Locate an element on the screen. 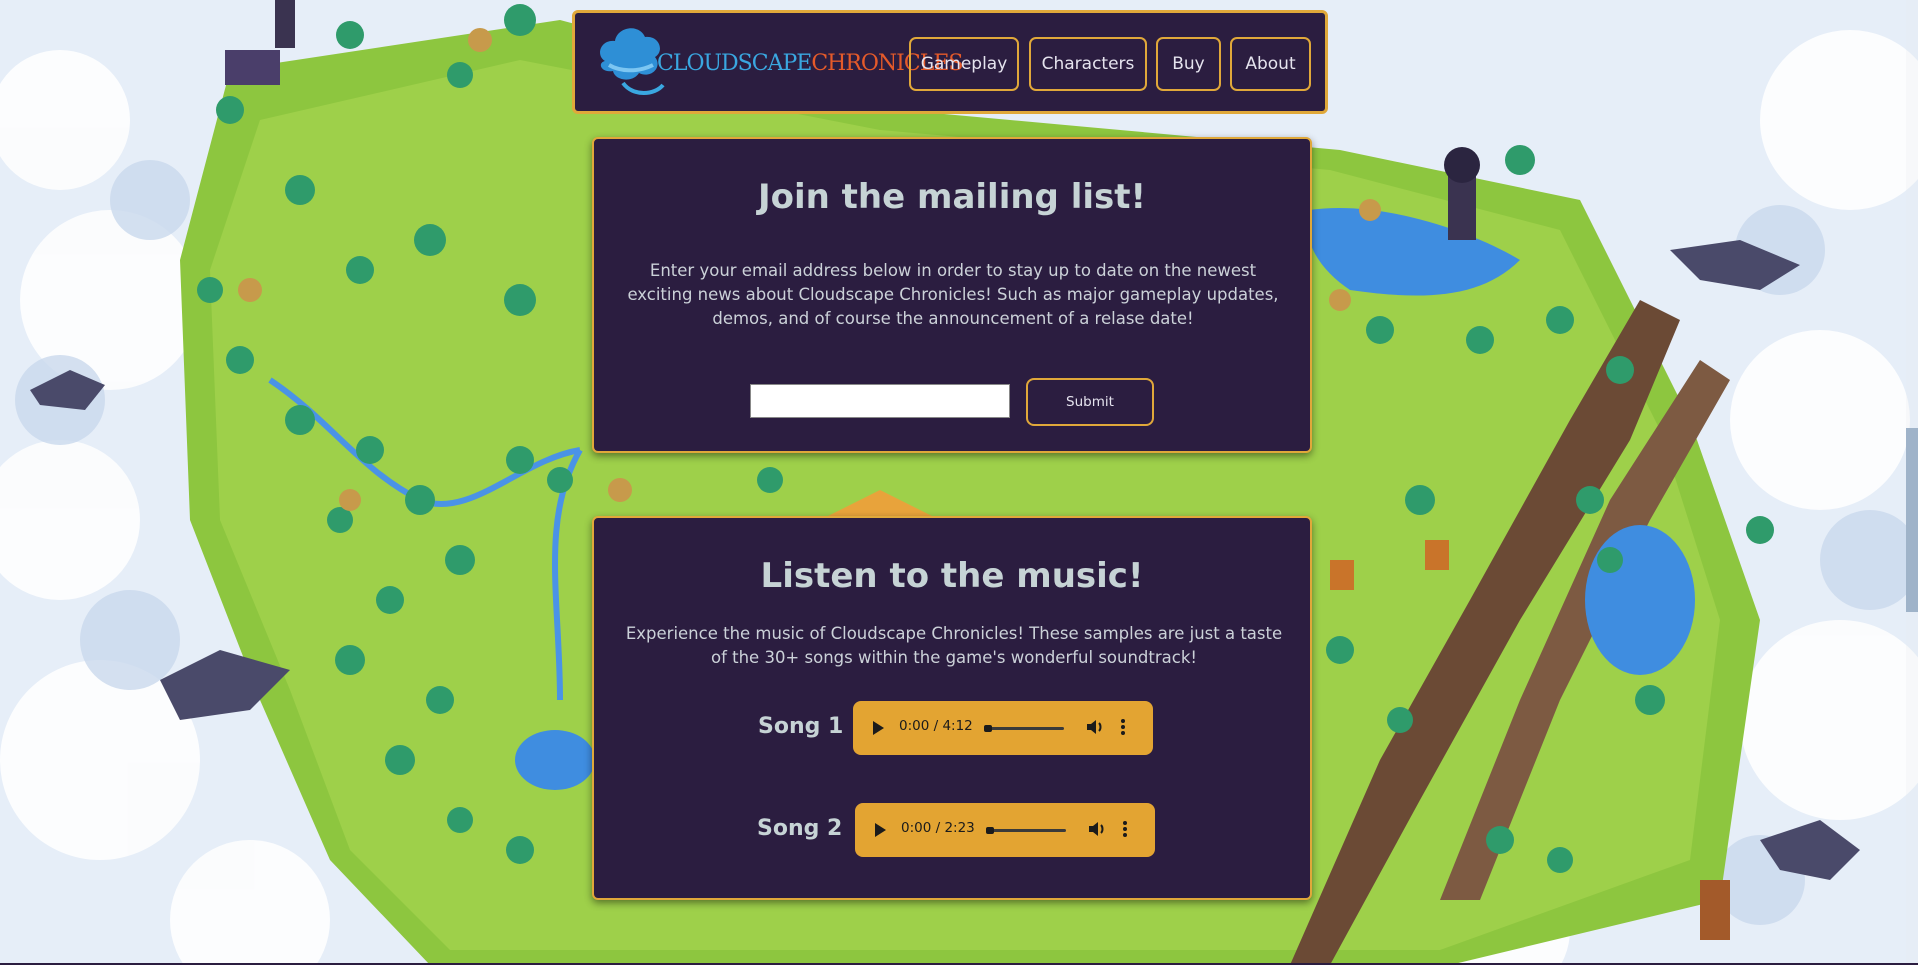  song-1-audio-player: 0:00 / 4:12 is located at coordinates (1003, 728).